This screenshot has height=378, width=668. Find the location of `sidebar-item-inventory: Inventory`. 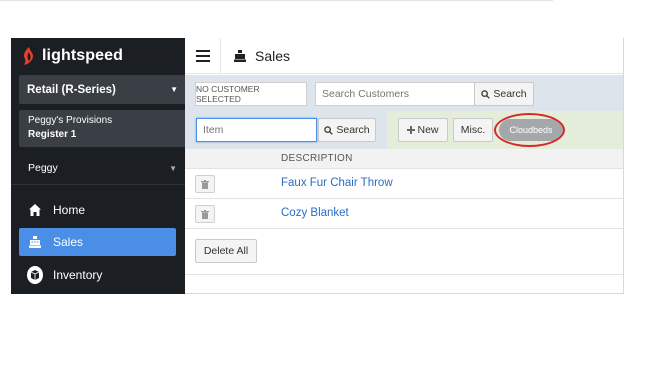

sidebar-item-inventory: Inventory is located at coordinates (97, 275).